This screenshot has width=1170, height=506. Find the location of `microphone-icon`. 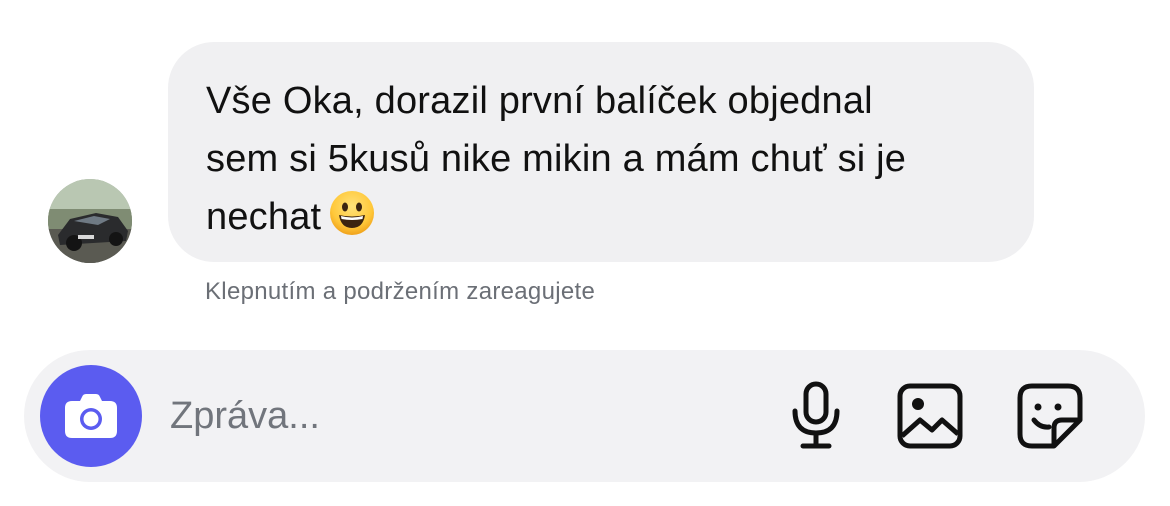

microphone-icon is located at coordinates (816, 415).